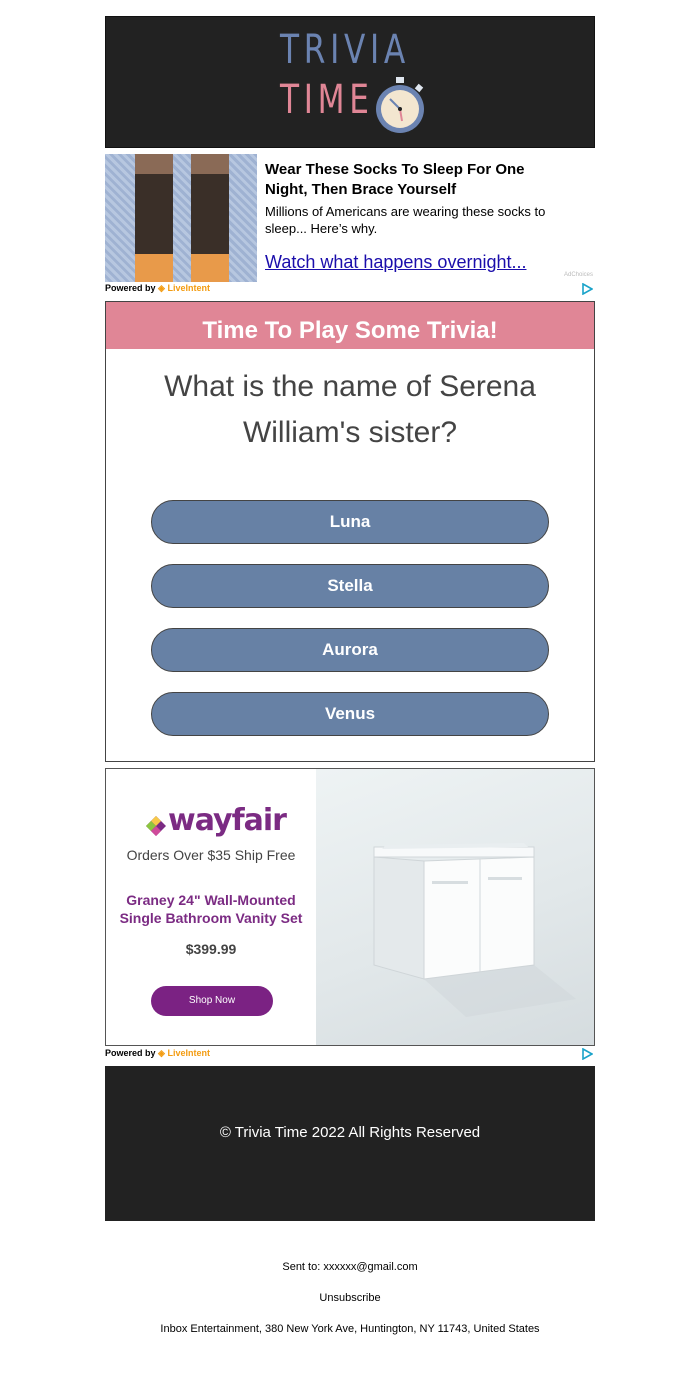 The height and width of the screenshot is (1375, 700). Describe the element at coordinates (350, 1143) in the screenshot. I see `footer-banner: © Trivia Time 2022 All Rights Reserved` at that location.